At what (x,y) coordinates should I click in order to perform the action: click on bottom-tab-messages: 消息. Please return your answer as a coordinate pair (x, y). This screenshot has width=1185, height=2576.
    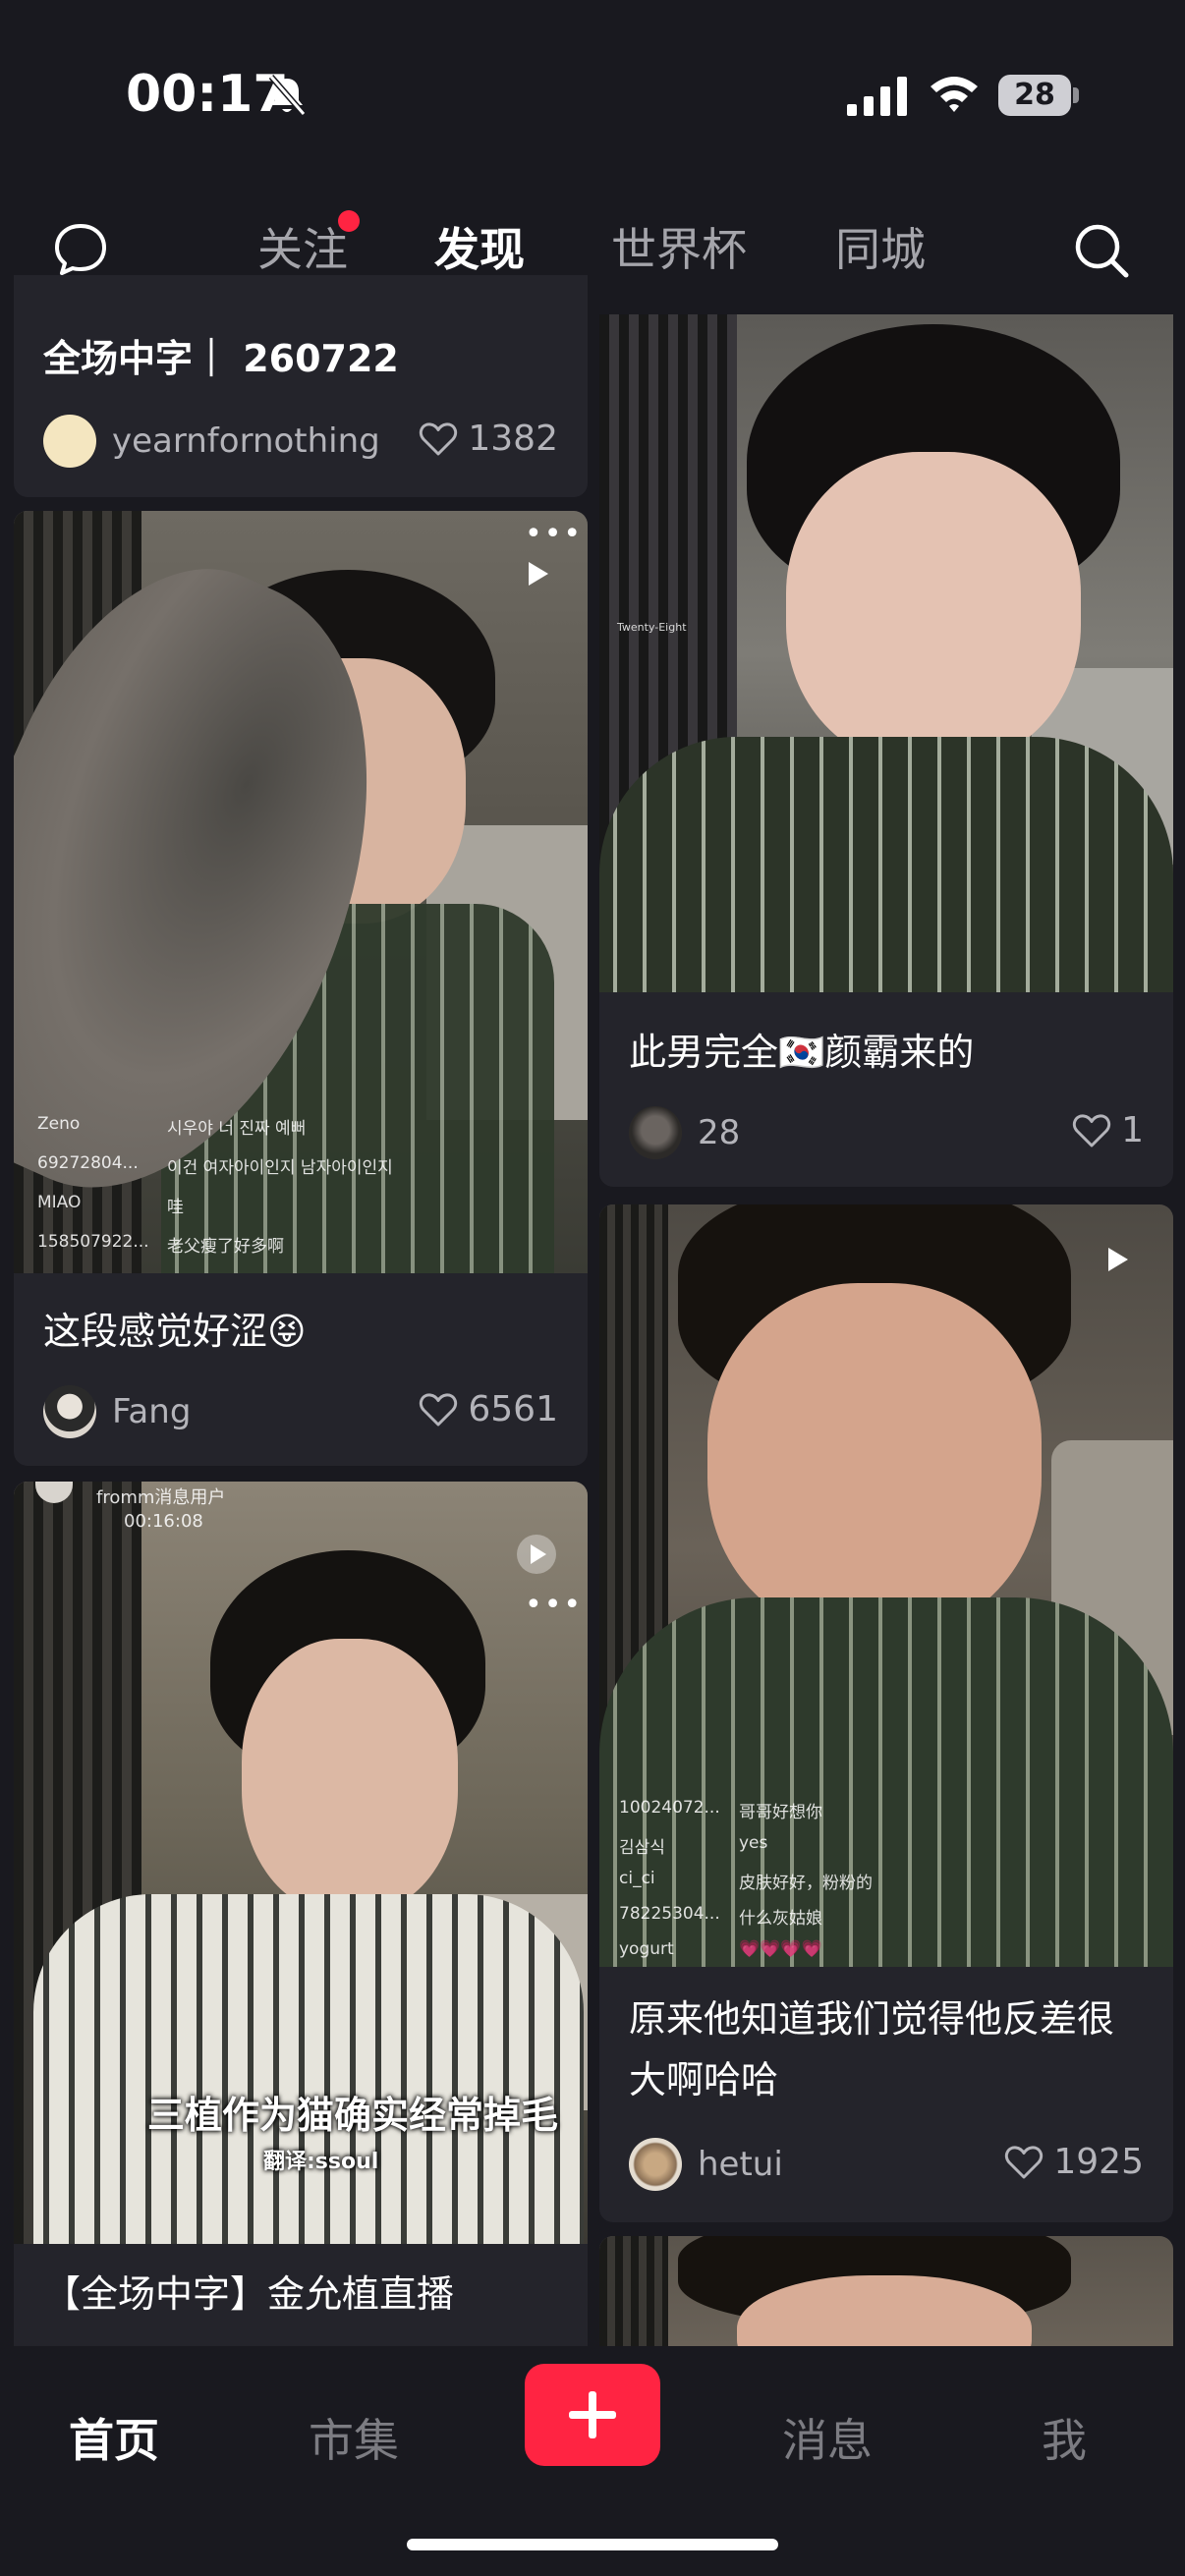
    Looking at the image, I should click on (828, 2437).